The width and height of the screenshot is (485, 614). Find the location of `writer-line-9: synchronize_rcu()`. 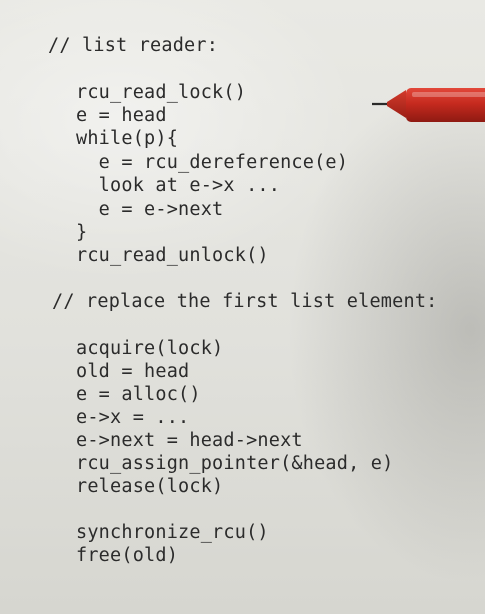

writer-line-9: synchronize_rcu() is located at coordinates (172, 532).